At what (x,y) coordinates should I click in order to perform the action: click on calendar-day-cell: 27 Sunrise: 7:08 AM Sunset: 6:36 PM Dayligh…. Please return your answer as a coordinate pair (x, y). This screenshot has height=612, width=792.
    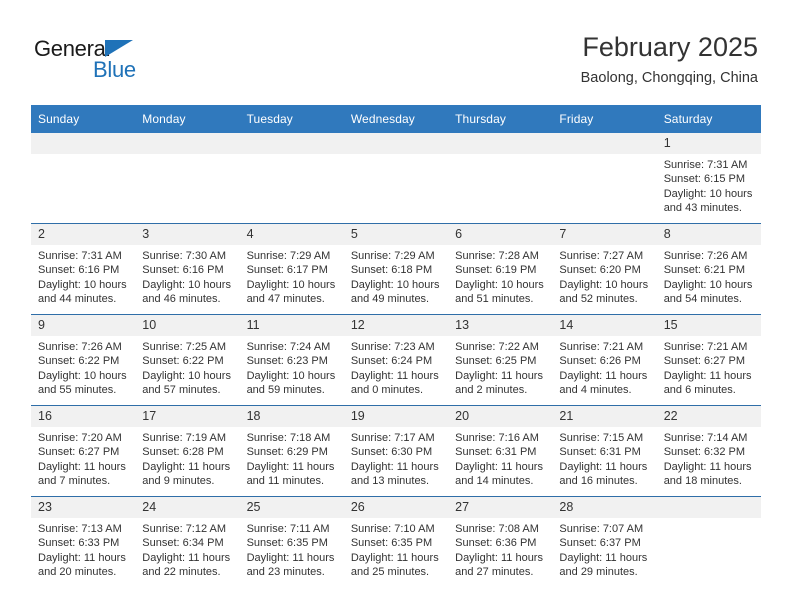
    Looking at the image, I should click on (500, 541).